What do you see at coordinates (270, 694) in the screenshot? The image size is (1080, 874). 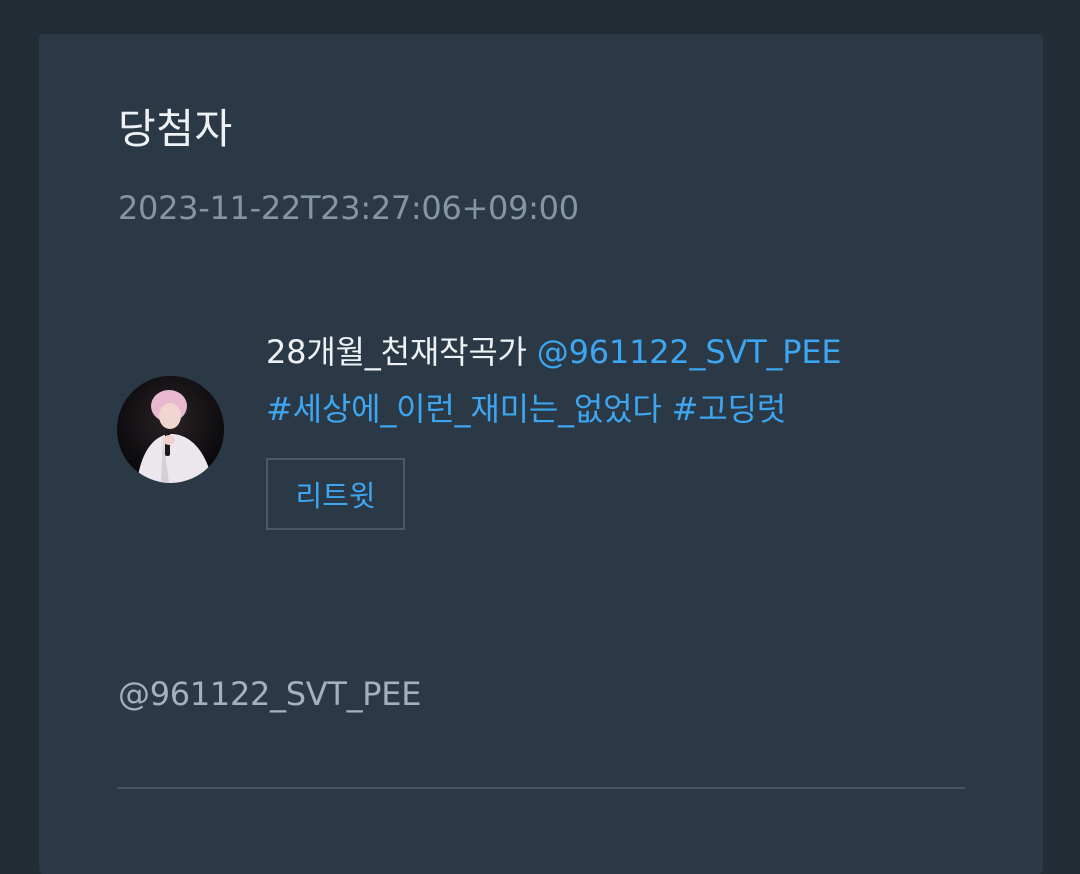 I see `winner-mention: @961122_SVT_PEE` at bounding box center [270, 694].